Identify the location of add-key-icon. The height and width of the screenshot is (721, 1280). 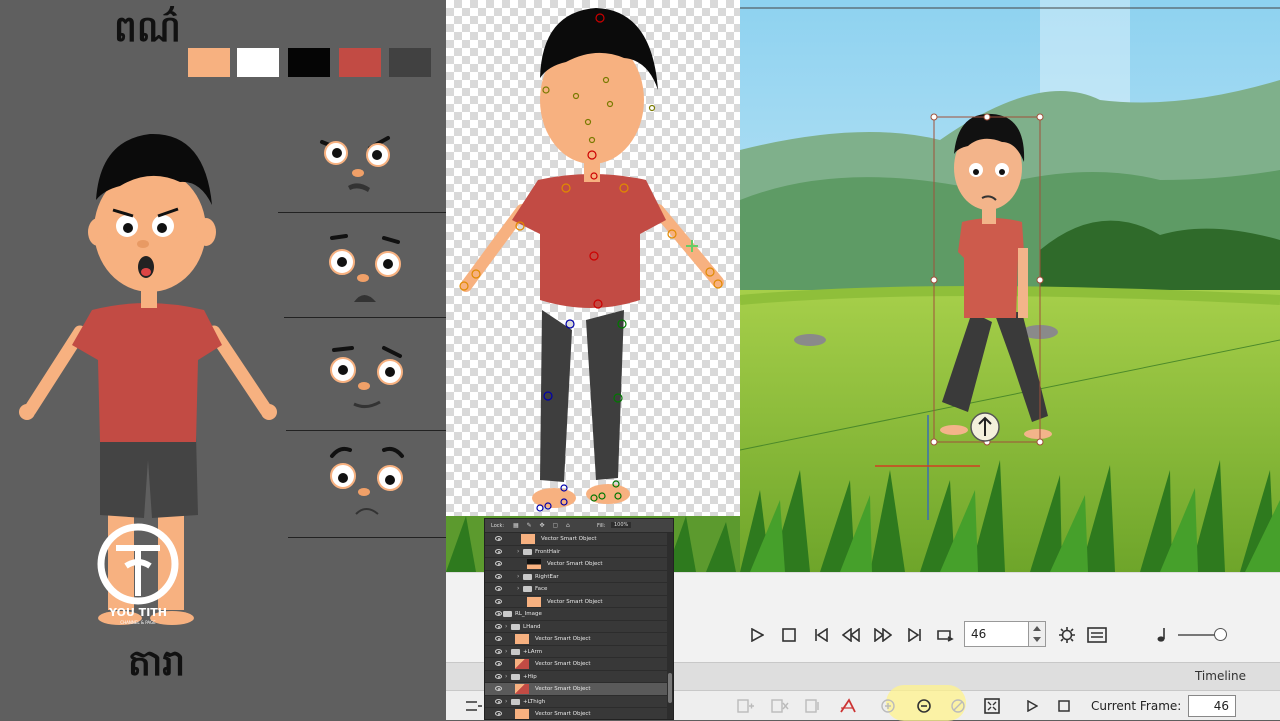
(746, 706).